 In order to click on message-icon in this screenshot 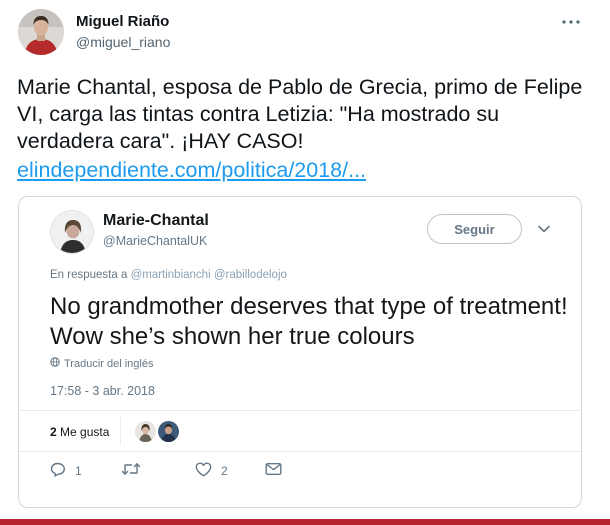, I will do `click(273, 470)`.